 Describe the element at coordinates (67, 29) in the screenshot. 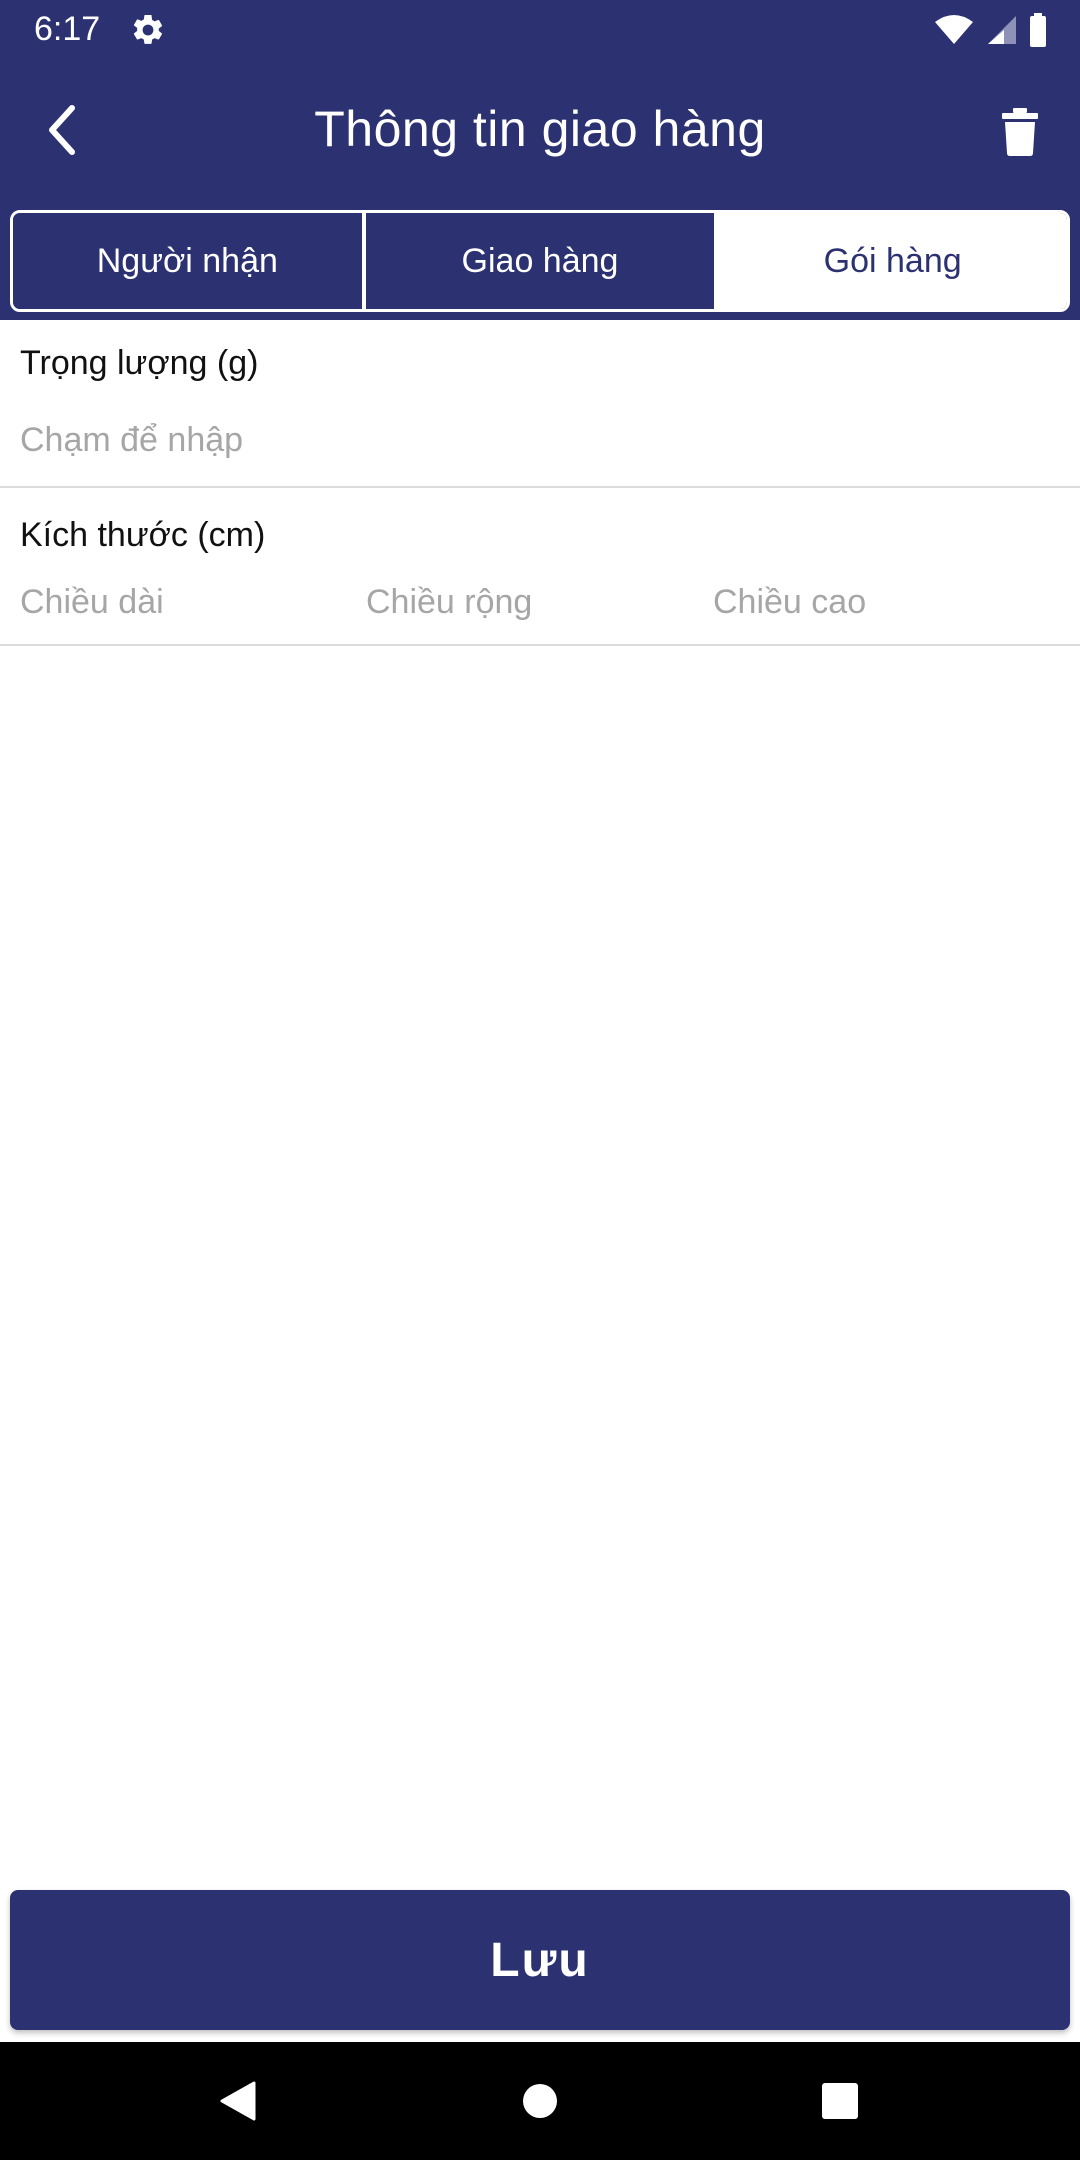

I see `status-time: 6:17` at that location.